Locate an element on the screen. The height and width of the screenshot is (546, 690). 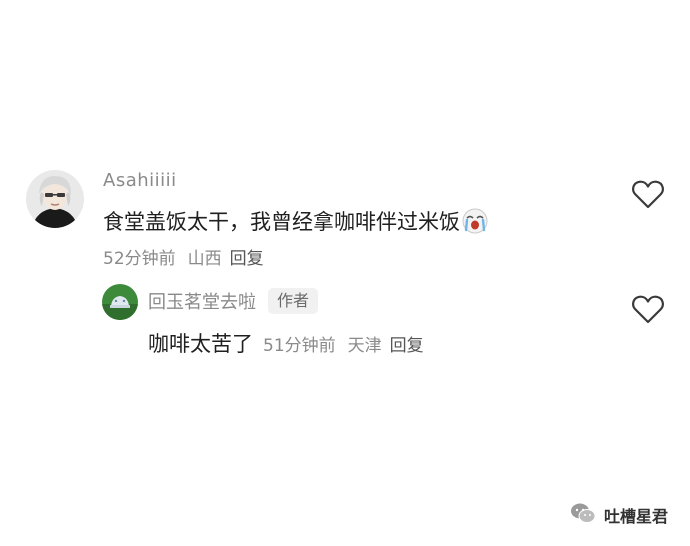
comment-location: 山西 is located at coordinates (204, 259).